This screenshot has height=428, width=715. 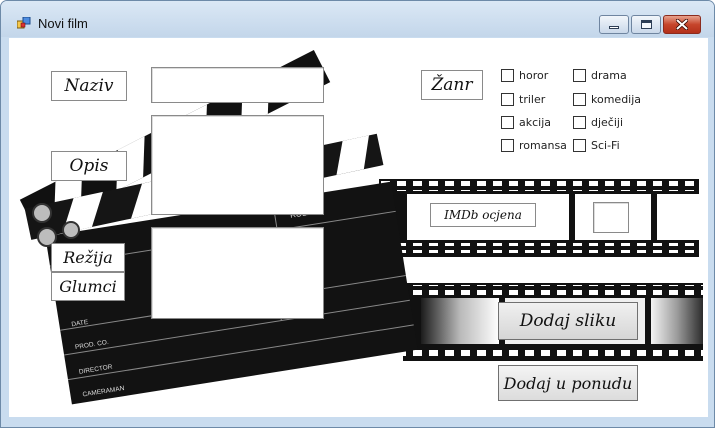 I want to click on add-to-offer-button: Dodaj u ponudu, so click(x=568, y=383).